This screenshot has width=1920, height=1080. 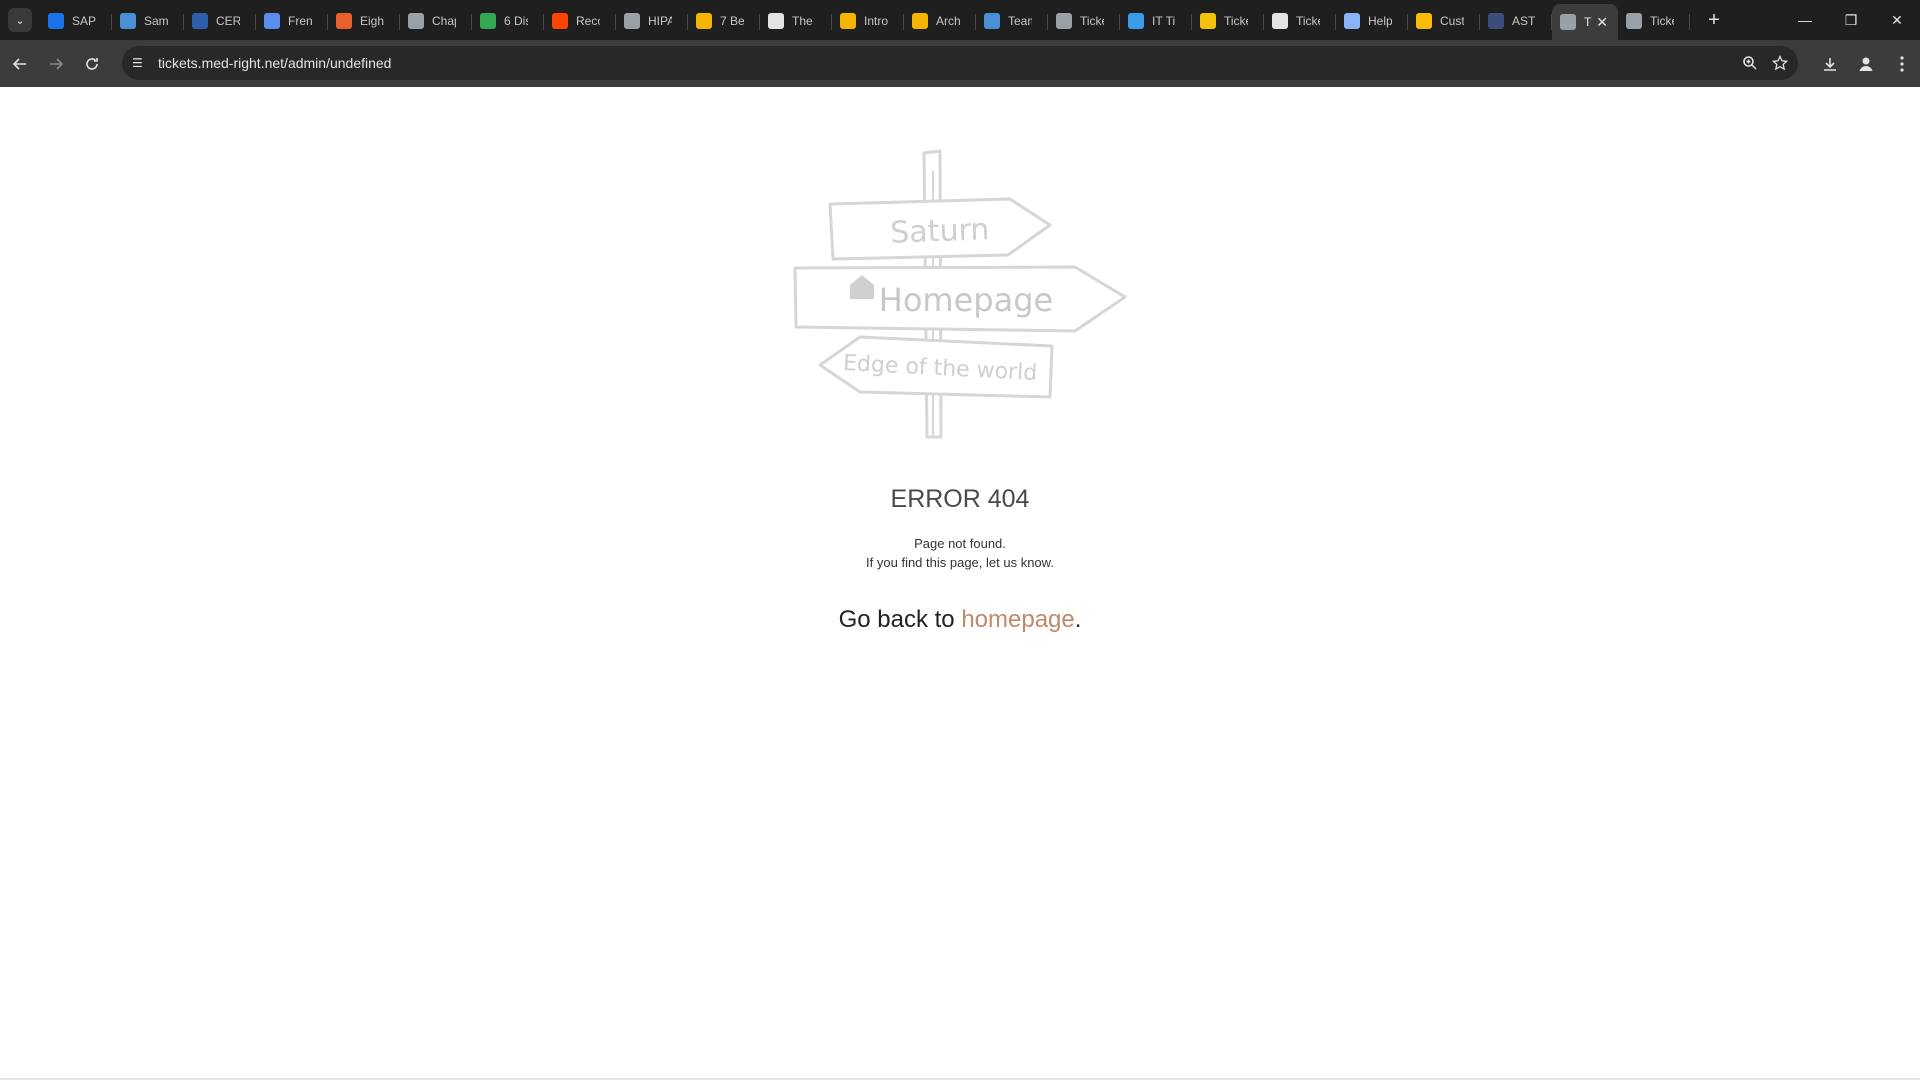 I want to click on go-back-text: Go back to homepage., so click(x=960, y=620).